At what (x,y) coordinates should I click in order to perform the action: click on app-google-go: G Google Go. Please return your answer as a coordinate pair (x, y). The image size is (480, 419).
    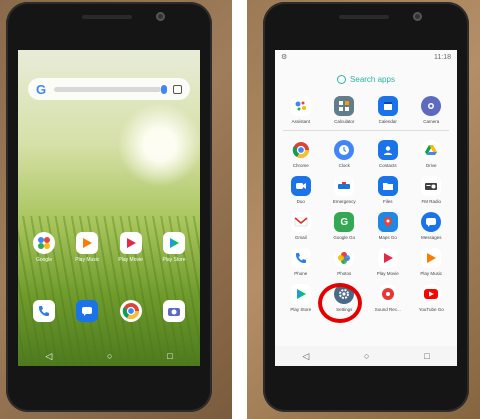
    Looking at the image, I should click on (345, 226).